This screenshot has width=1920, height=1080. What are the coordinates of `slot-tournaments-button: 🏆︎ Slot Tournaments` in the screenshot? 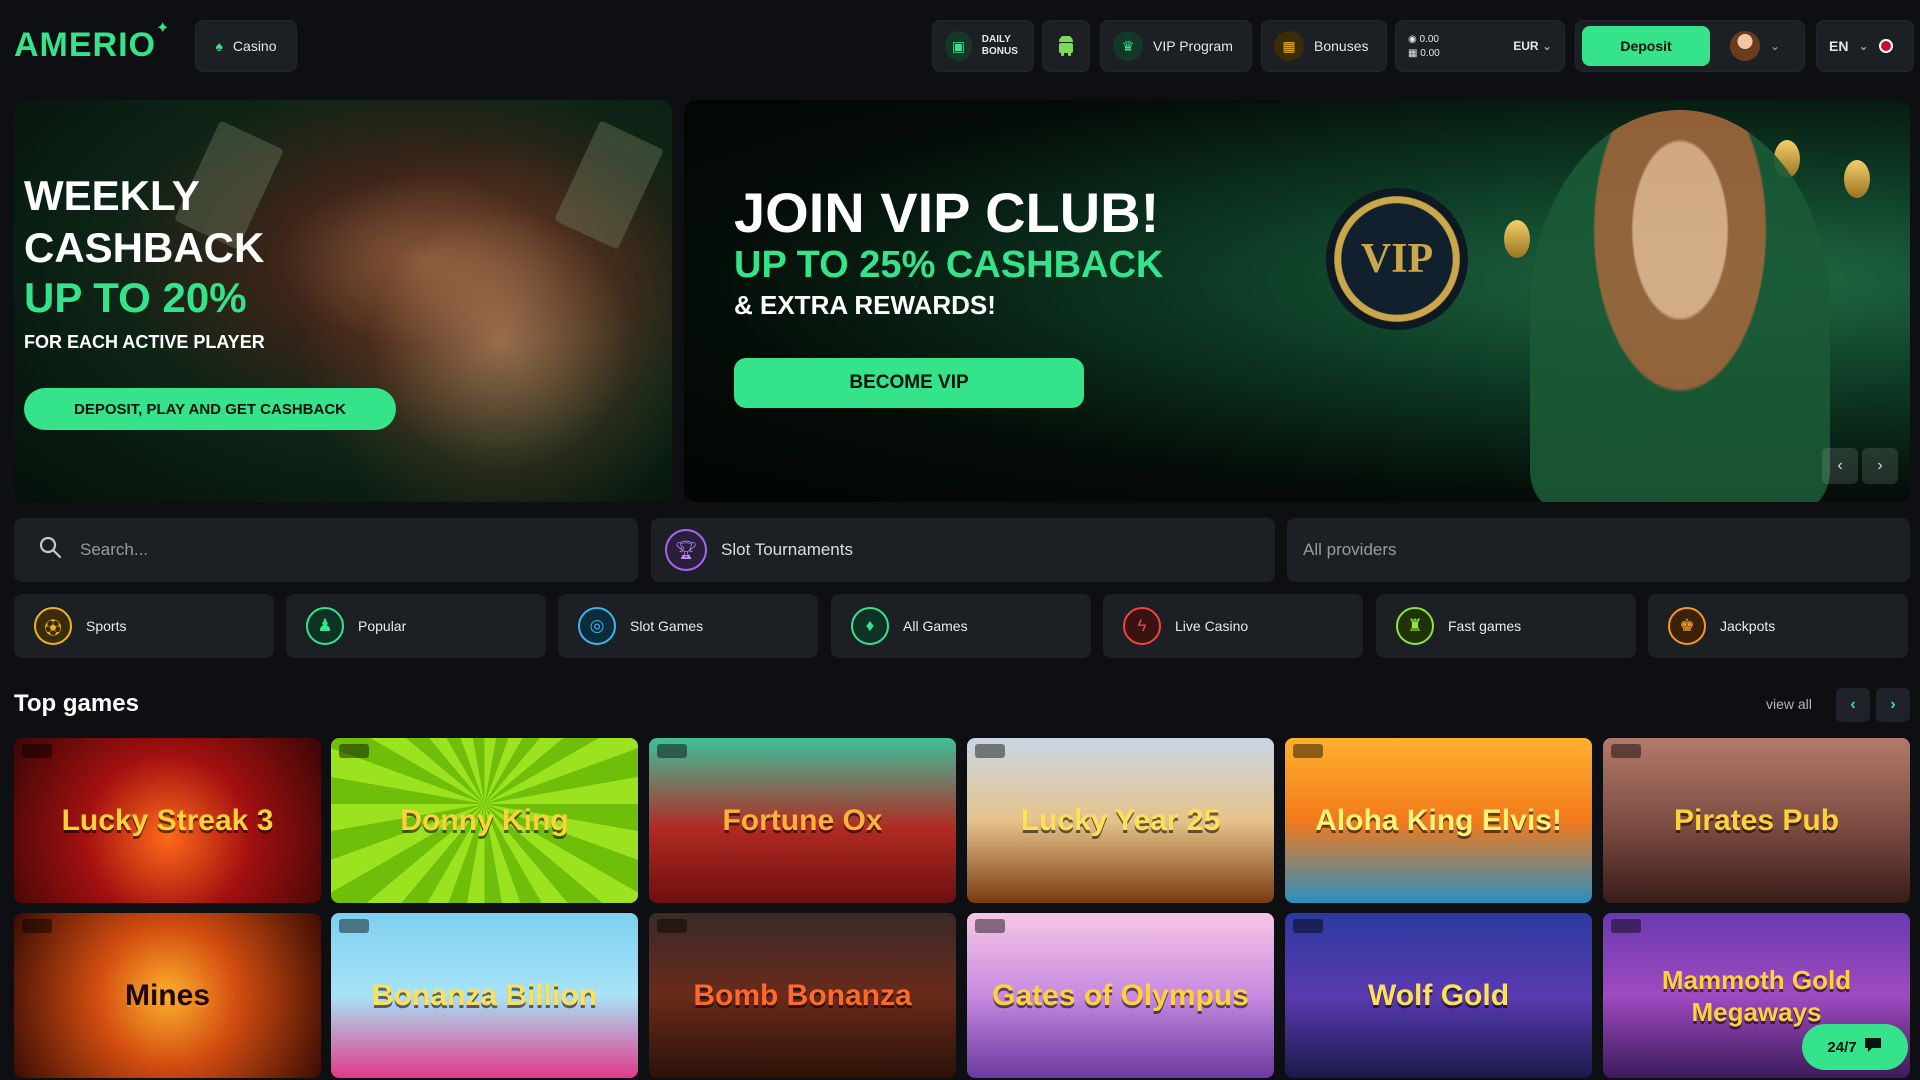 It's located at (963, 550).